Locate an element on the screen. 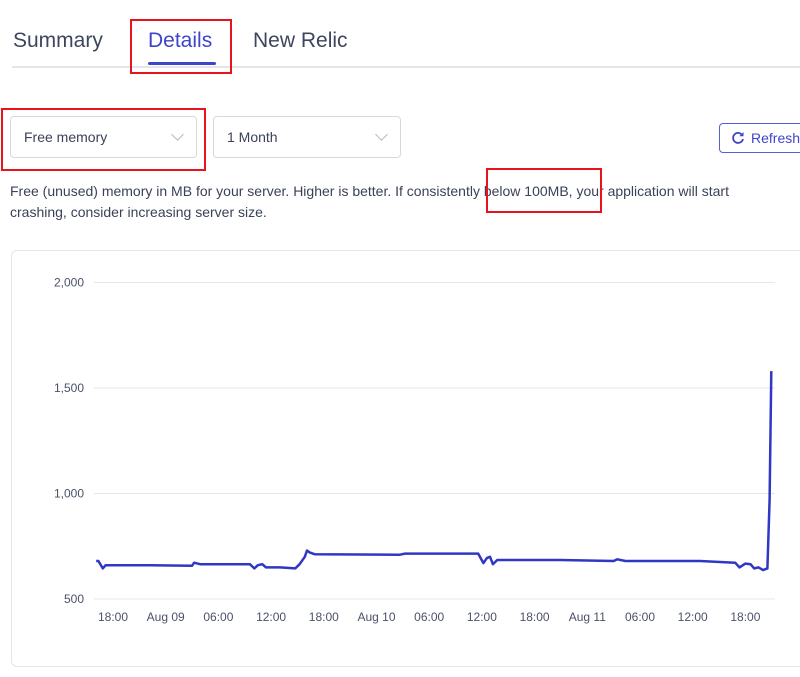  y-tick-label: 1,000 is located at coordinates (69, 494).